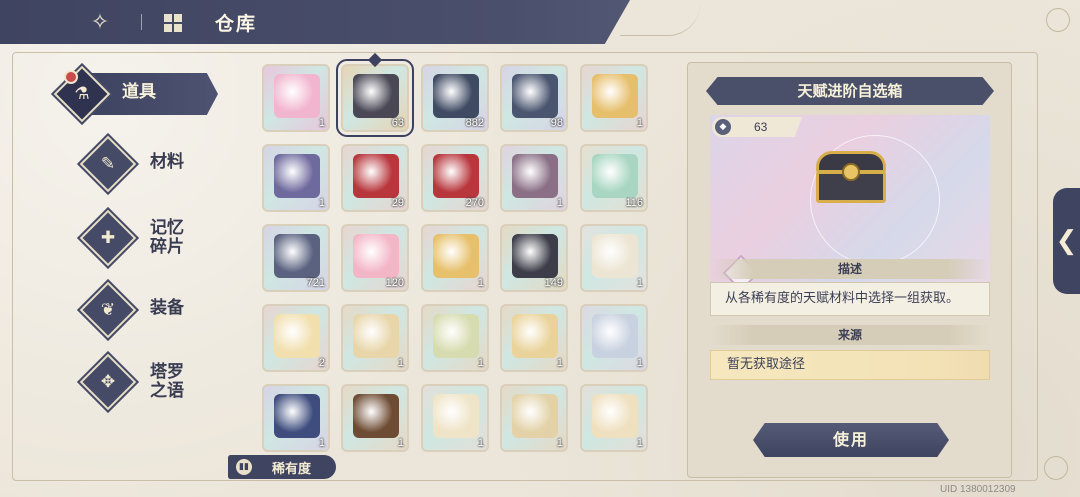  I want to click on item-title: 天赋进阶自选箱, so click(850, 91).